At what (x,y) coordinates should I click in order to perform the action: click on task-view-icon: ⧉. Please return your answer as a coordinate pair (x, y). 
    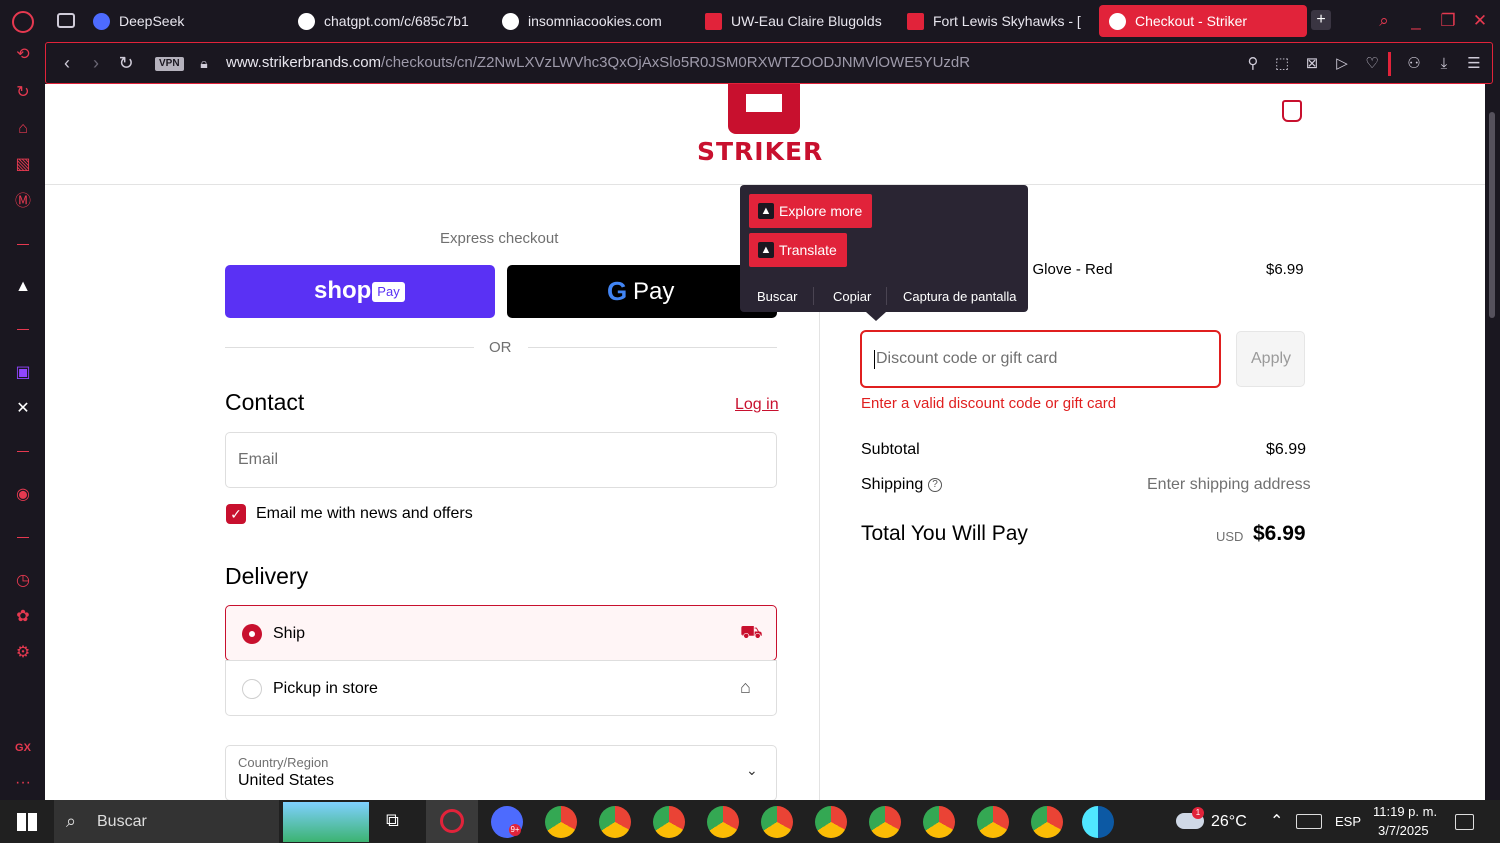
    Looking at the image, I should click on (392, 820).